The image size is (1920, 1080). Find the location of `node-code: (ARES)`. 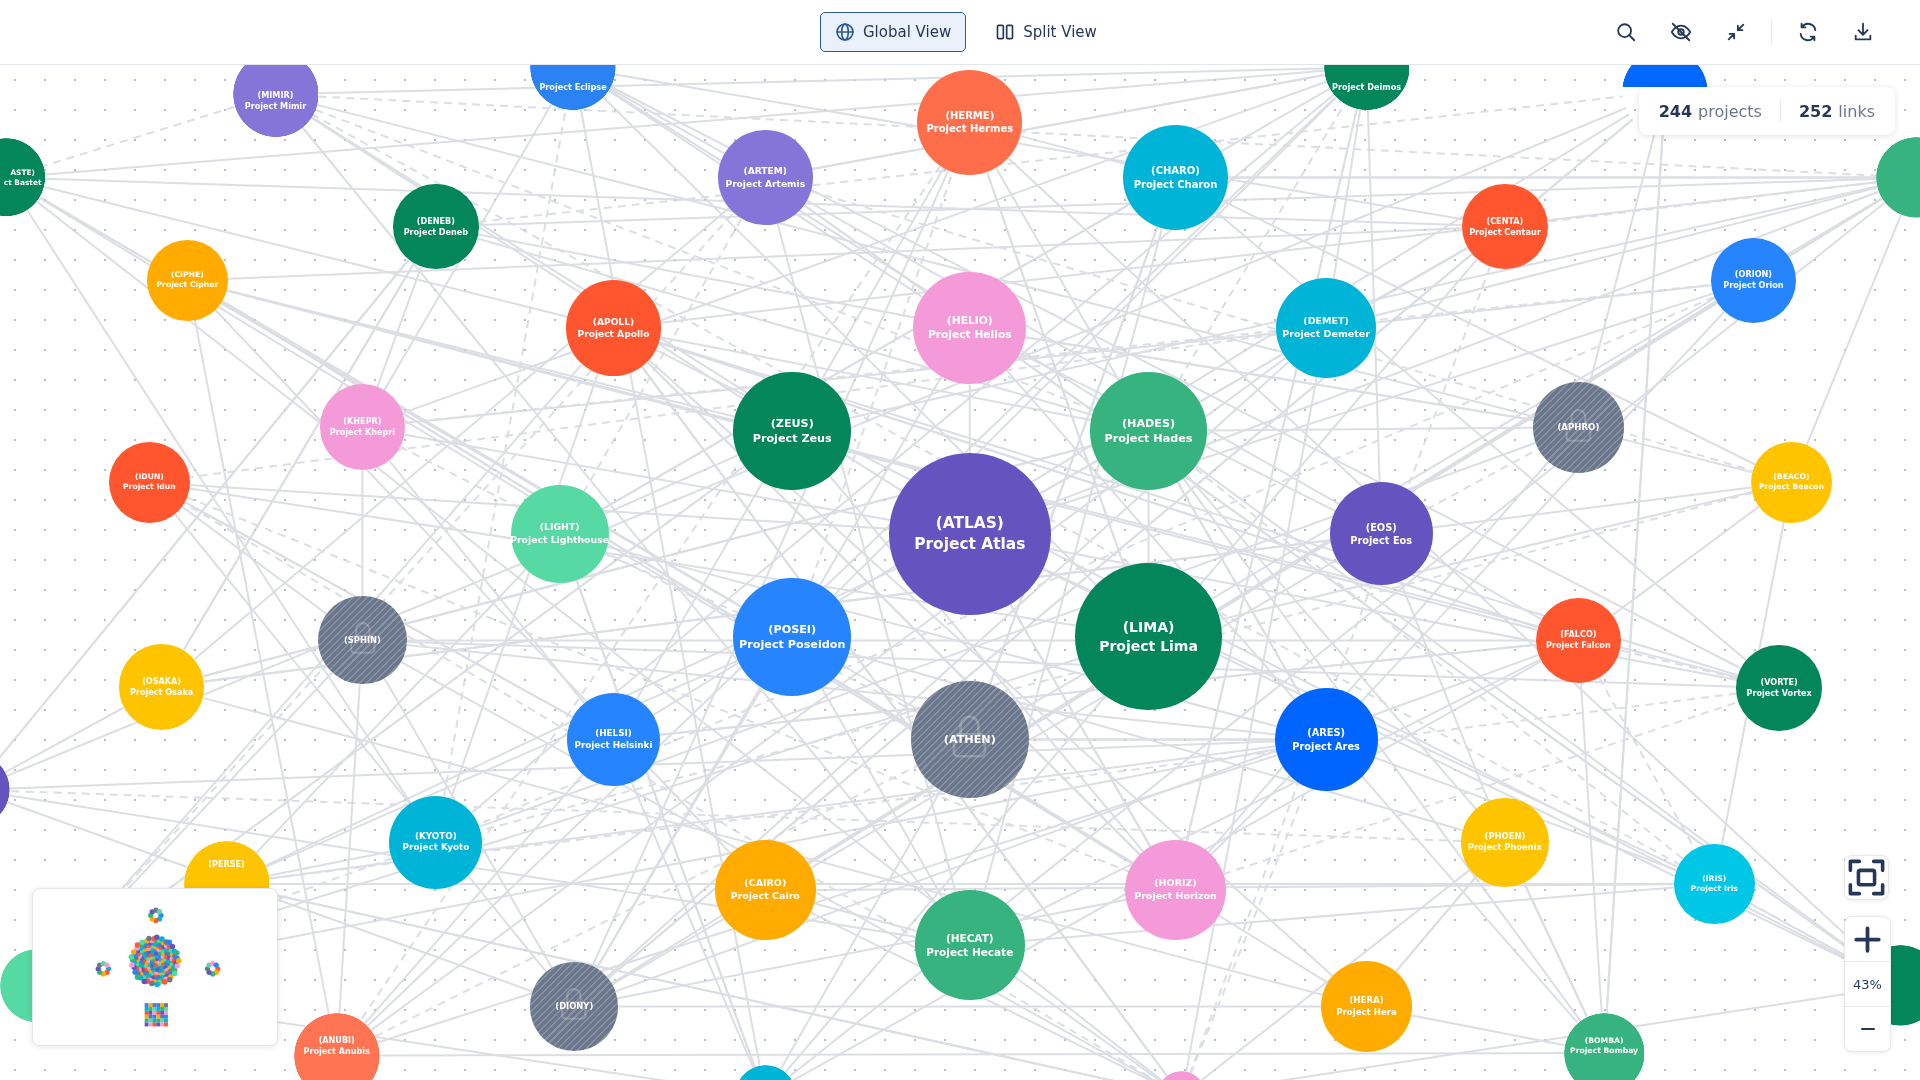

node-code: (ARES) is located at coordinates (1326, 733).